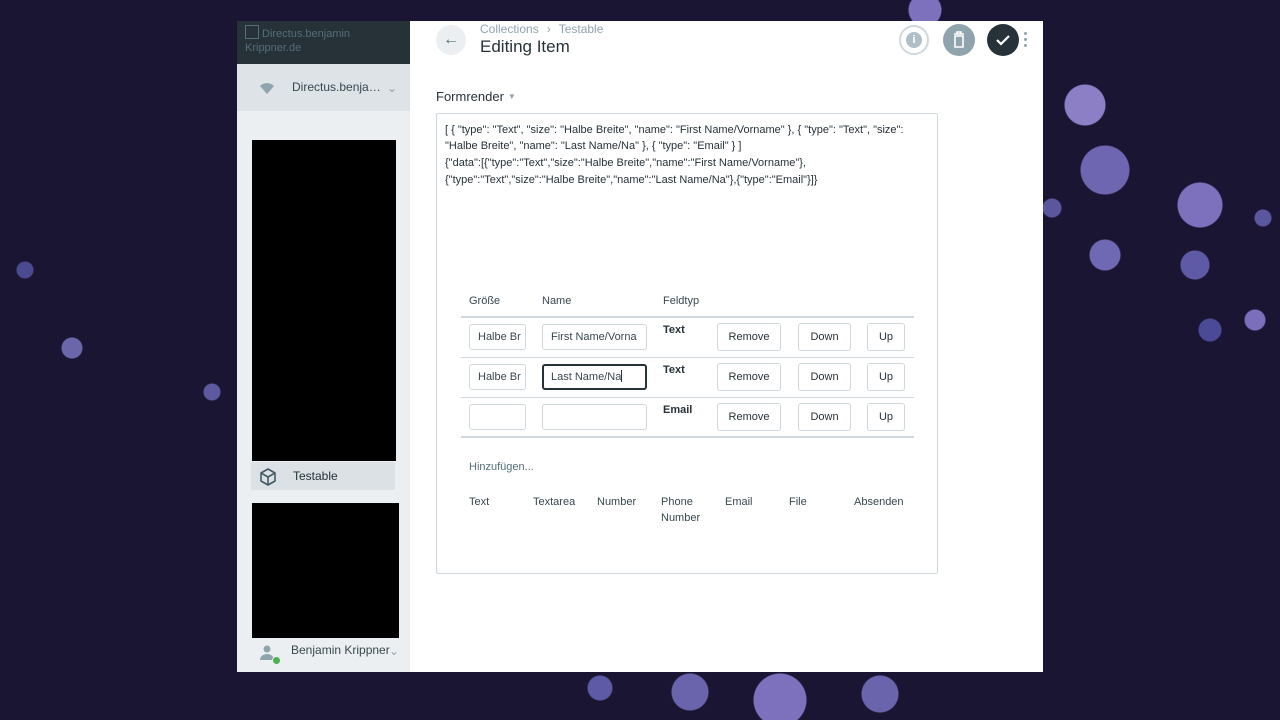  I want to click on broken-image-icon, so click(252, 32).